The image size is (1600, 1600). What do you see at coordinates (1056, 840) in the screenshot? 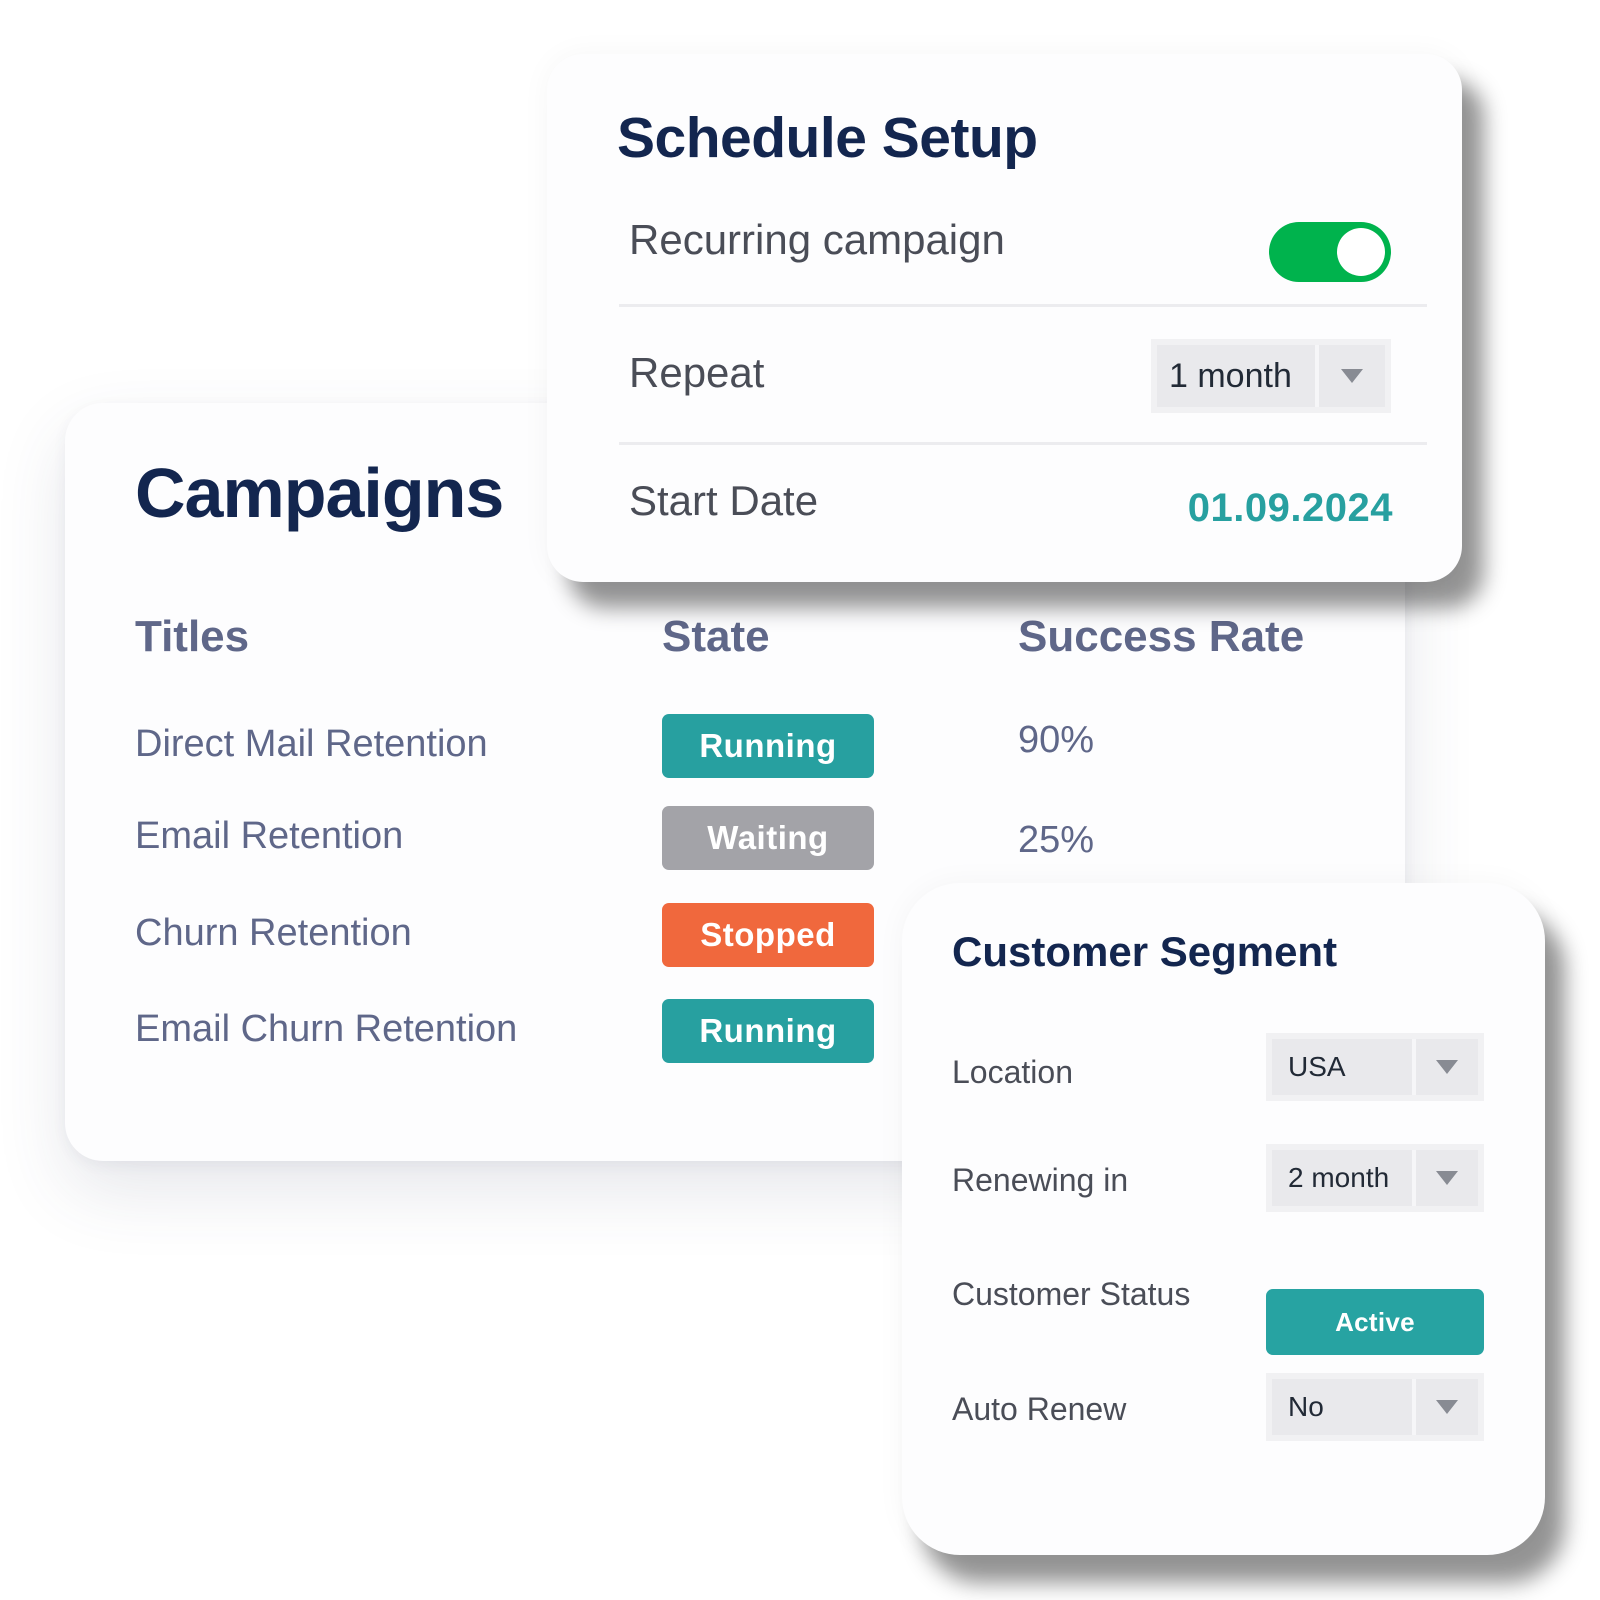
I see `success-rate: 25%` at bounding box center [1056, 840].